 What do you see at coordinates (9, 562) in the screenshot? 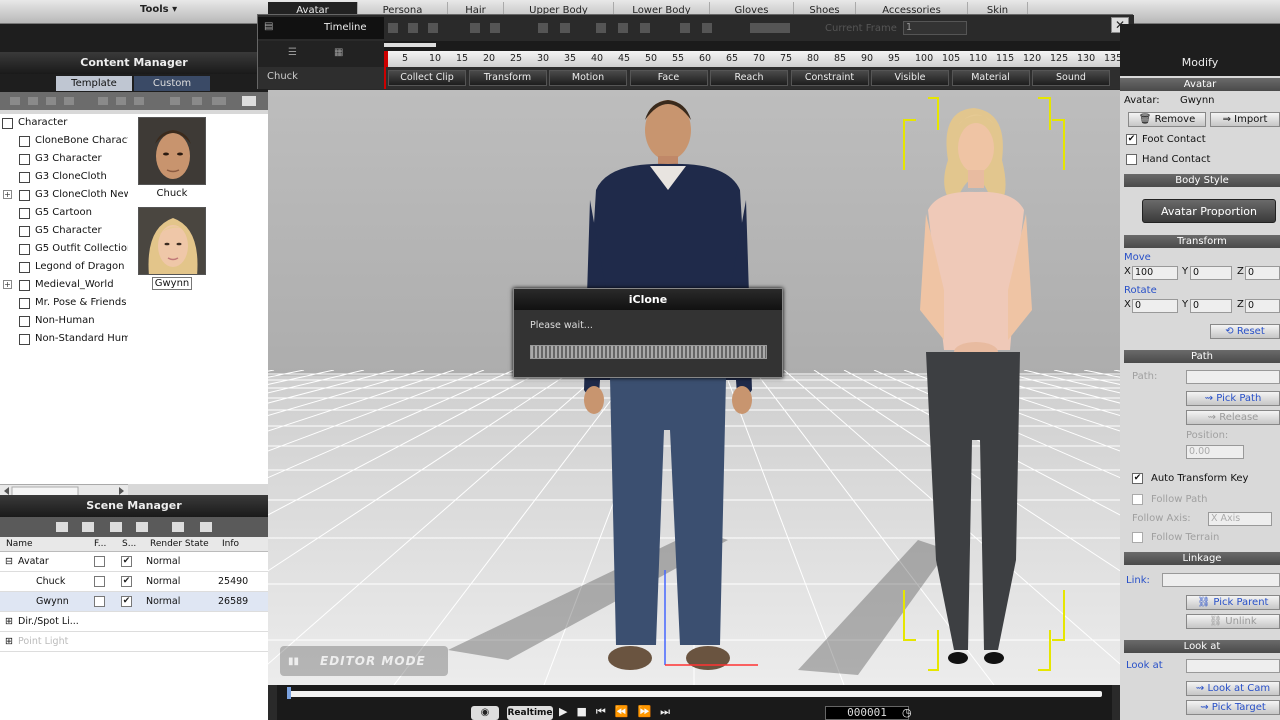
I see `expand-icon: ⊟` at bounding box center [9, 562].